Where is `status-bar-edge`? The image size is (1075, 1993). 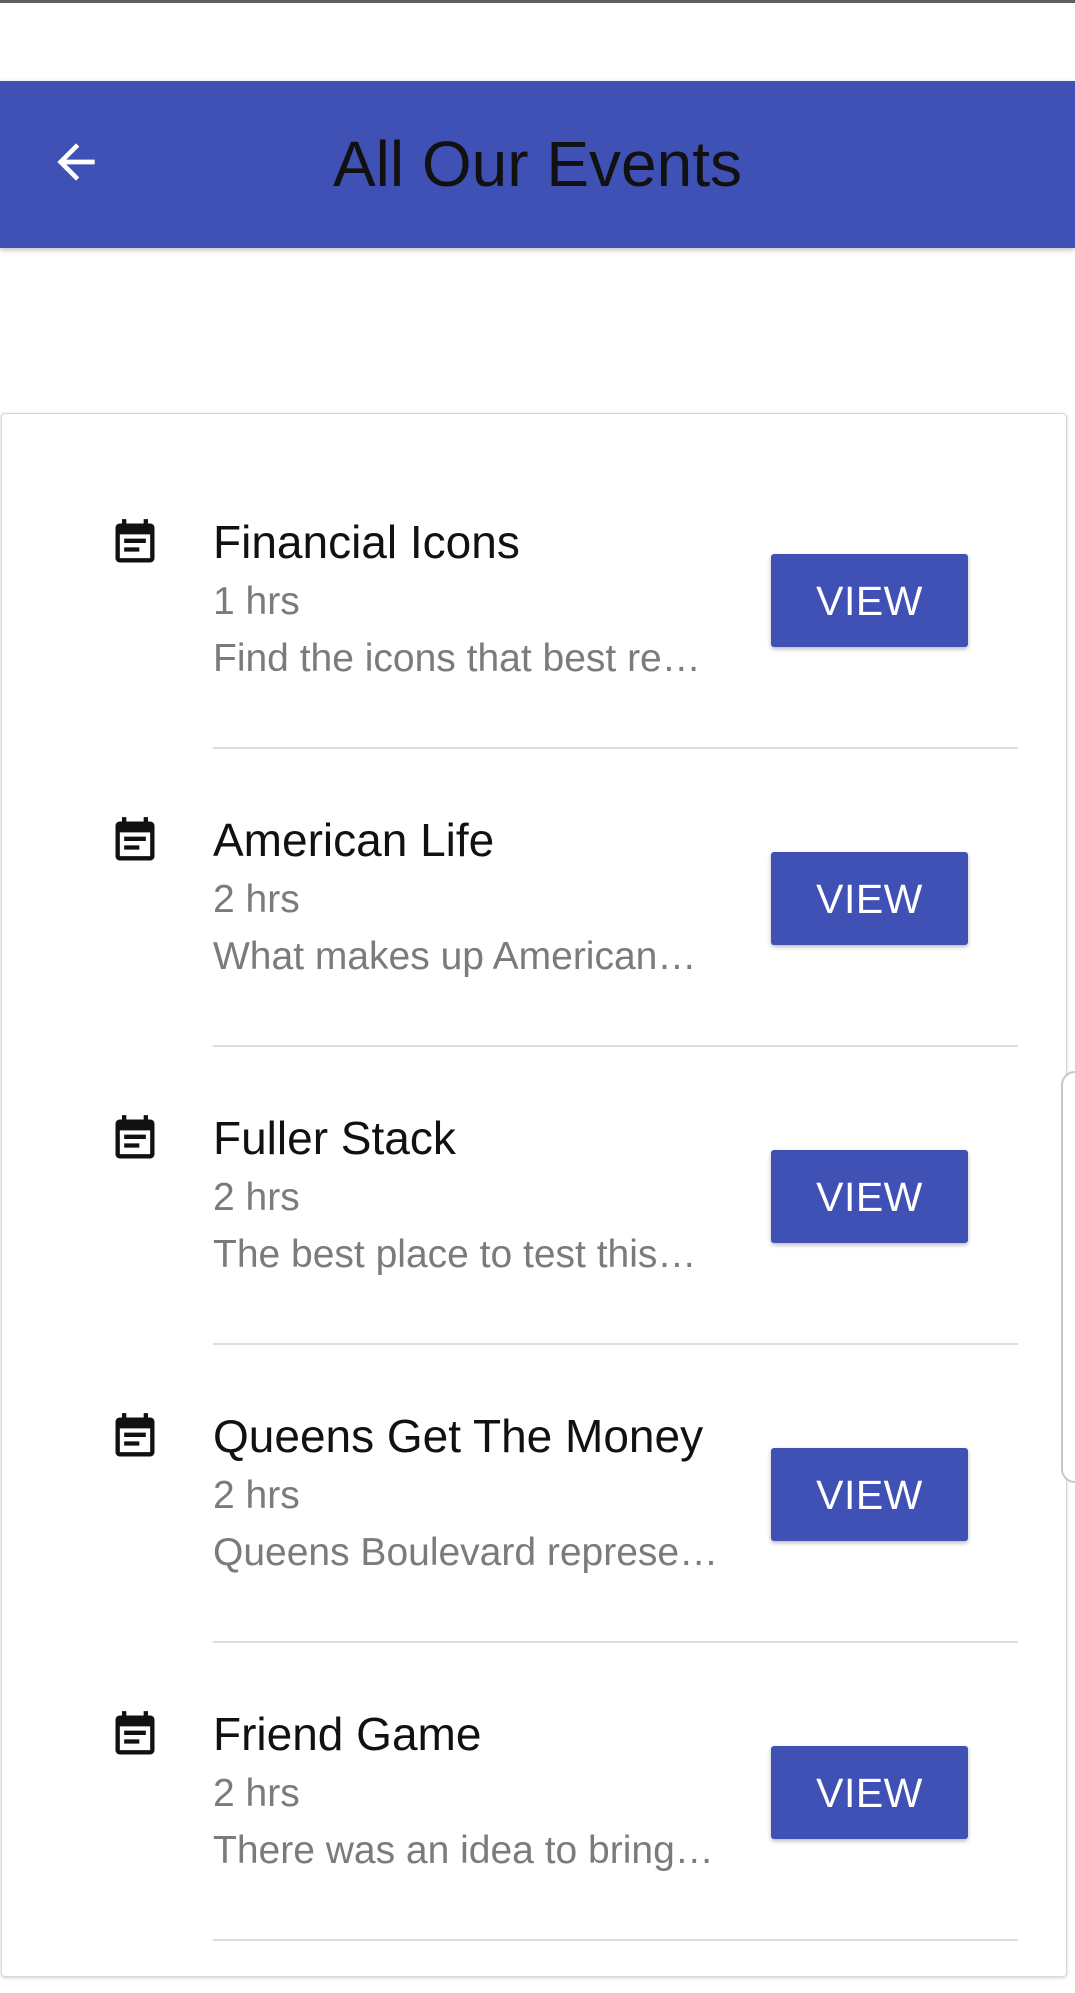
status-bar-edge is located at coordinates (537, 1).